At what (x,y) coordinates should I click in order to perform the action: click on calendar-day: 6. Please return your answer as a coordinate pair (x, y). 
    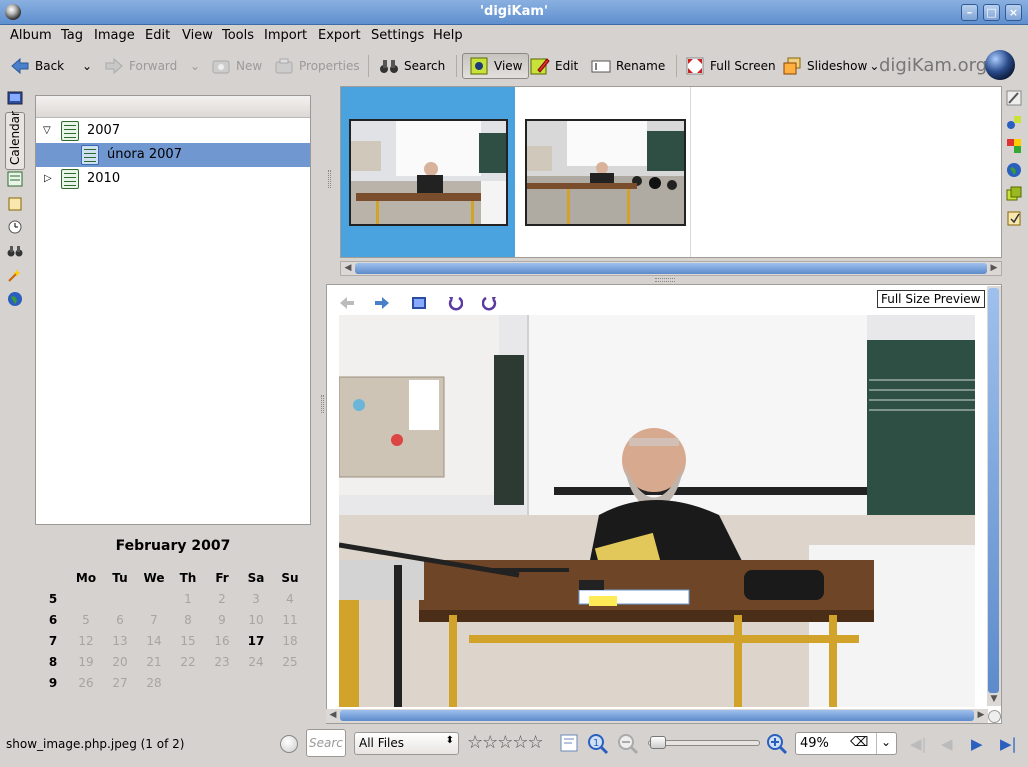
    Looking at the image, I should click on (120, 620).